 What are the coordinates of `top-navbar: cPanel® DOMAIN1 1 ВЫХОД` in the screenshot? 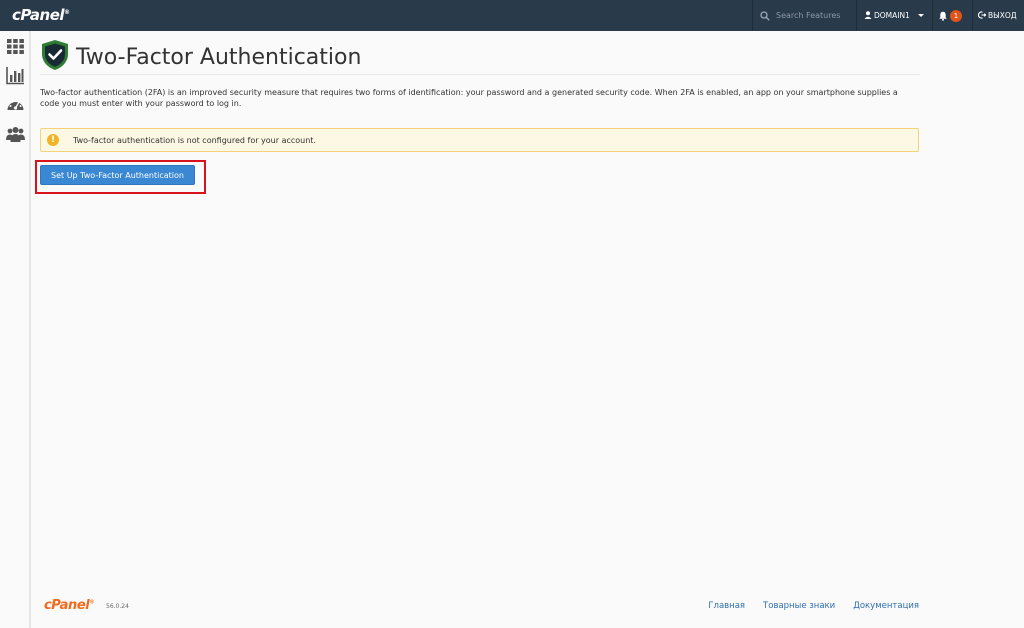 It's located at (512, 15).